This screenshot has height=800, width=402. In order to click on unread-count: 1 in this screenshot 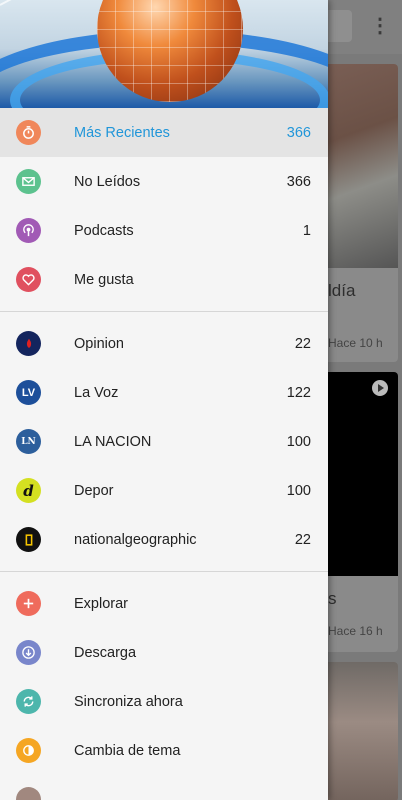, I will do `click(306, 230)`.